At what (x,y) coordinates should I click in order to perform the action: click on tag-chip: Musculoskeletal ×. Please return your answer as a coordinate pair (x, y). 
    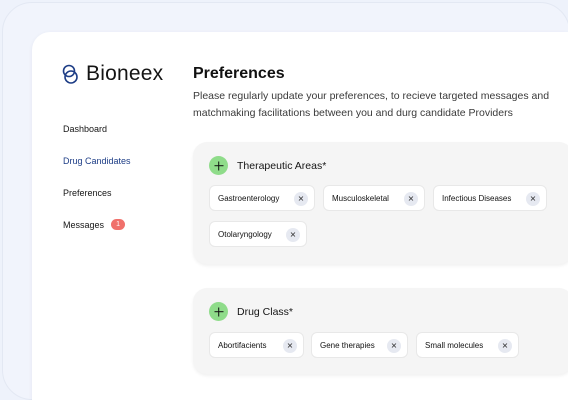
    Looking at the image, I should click on (374, 198).